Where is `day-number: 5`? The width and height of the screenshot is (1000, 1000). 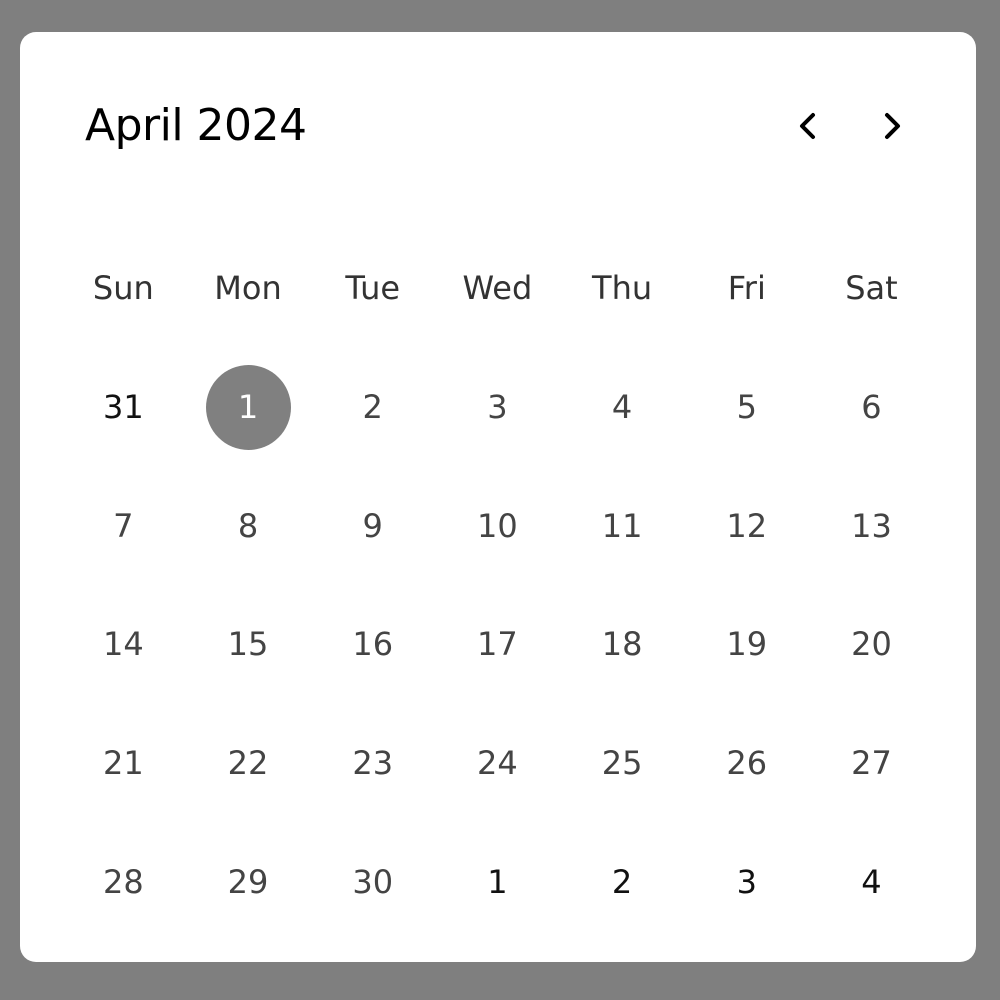 day-number: 5 is located at coordinates (746, 407).